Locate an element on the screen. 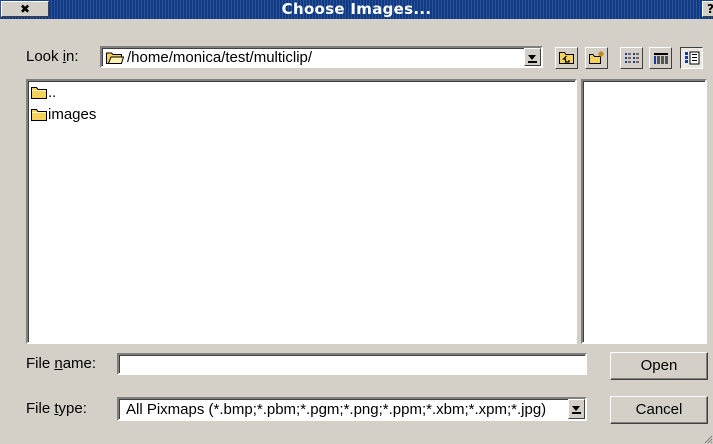 The height and width of the screenshot is (444, 713). parent-directory-button is located at coordinates (566, 58).